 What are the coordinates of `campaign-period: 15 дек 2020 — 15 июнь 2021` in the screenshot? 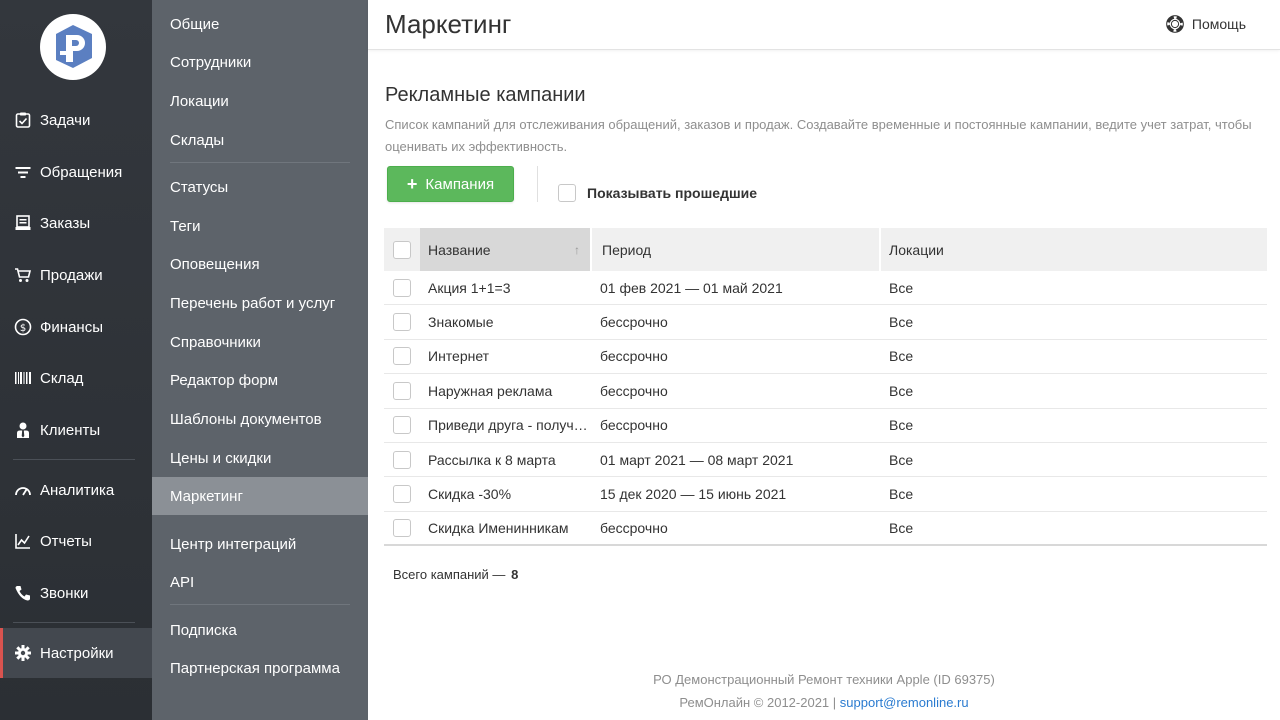 It's located at (693, 494).